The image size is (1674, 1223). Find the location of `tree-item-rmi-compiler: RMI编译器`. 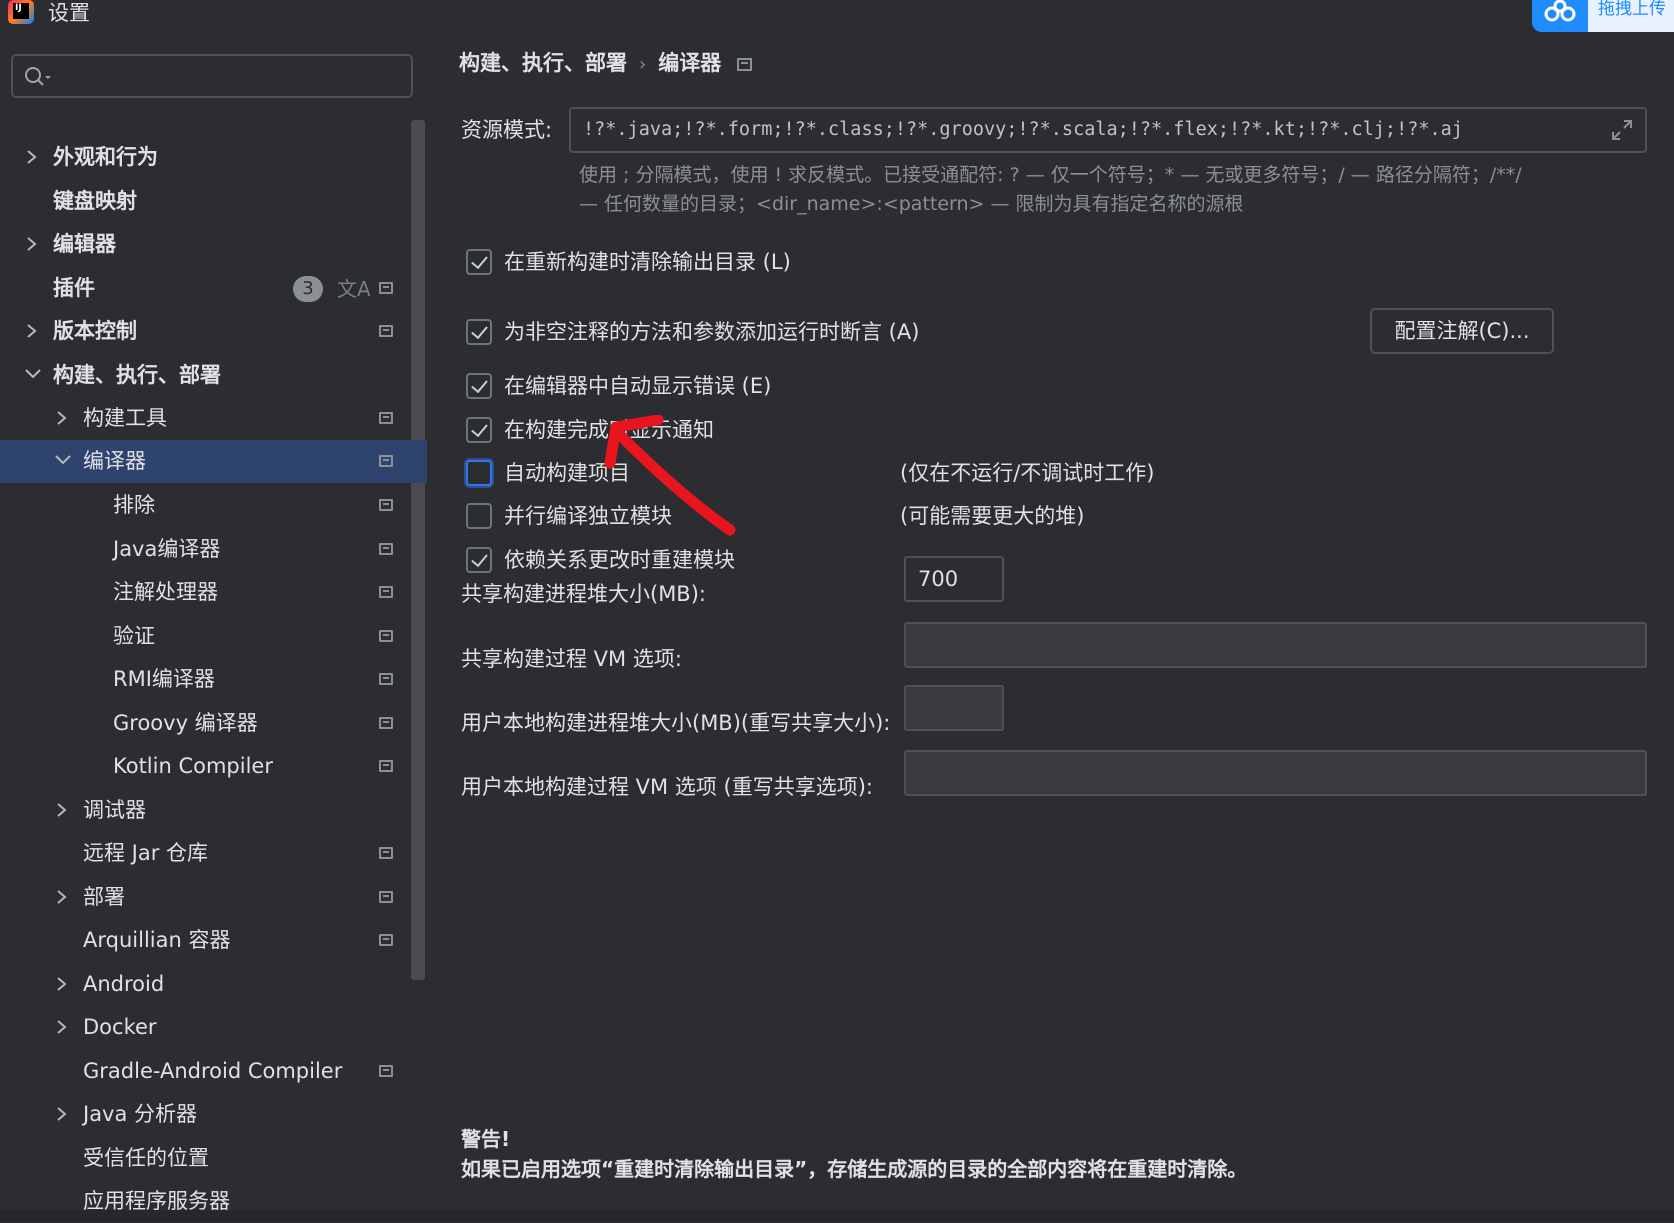

tree-item-rmi-compiler: RMI编译器 is located at coordinates (213, 679).